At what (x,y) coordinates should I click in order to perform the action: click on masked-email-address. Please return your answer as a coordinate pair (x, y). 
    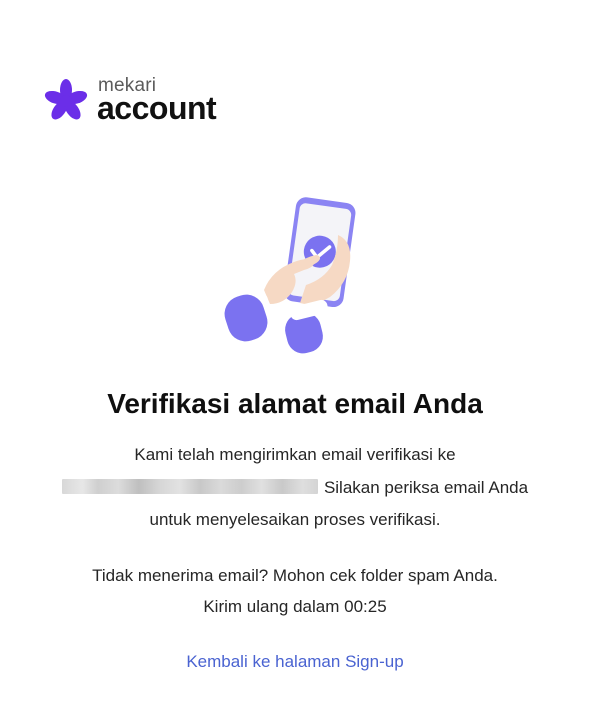
    Looking at the image, I should click on (189, 486).